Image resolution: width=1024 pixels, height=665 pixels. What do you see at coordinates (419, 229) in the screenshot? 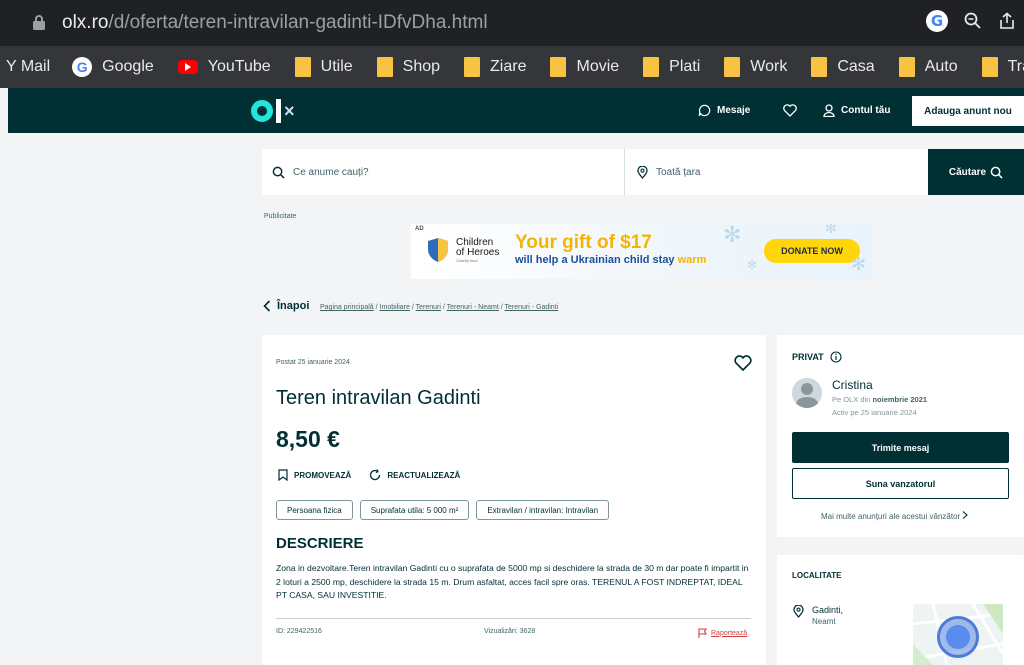
I see `ad-tag: AD` at bounding box center [419, 229].